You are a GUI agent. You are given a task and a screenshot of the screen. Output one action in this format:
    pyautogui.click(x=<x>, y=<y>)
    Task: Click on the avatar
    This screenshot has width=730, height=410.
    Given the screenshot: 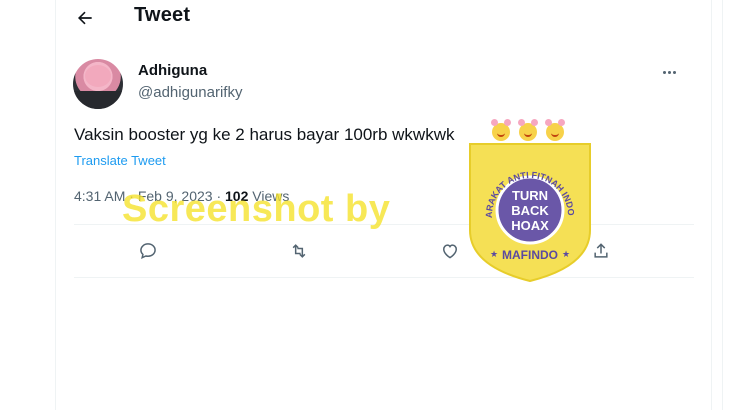 What is the action you would take?
    pyautogui.click(x=98, y=84)
    